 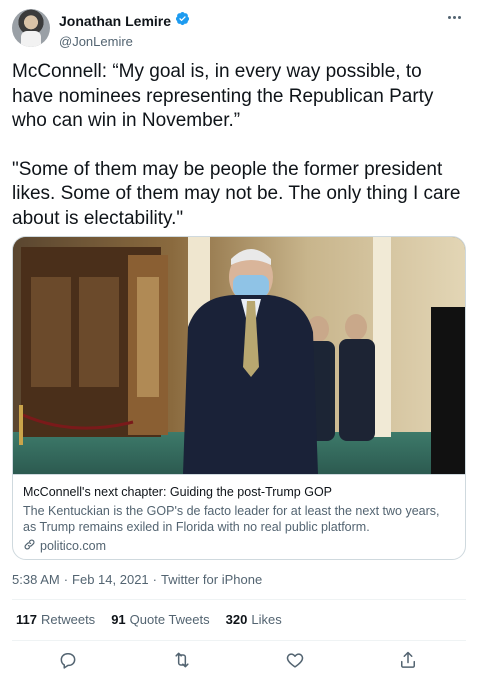 I want to click on more-options-icon, so click(x=454, y=17).